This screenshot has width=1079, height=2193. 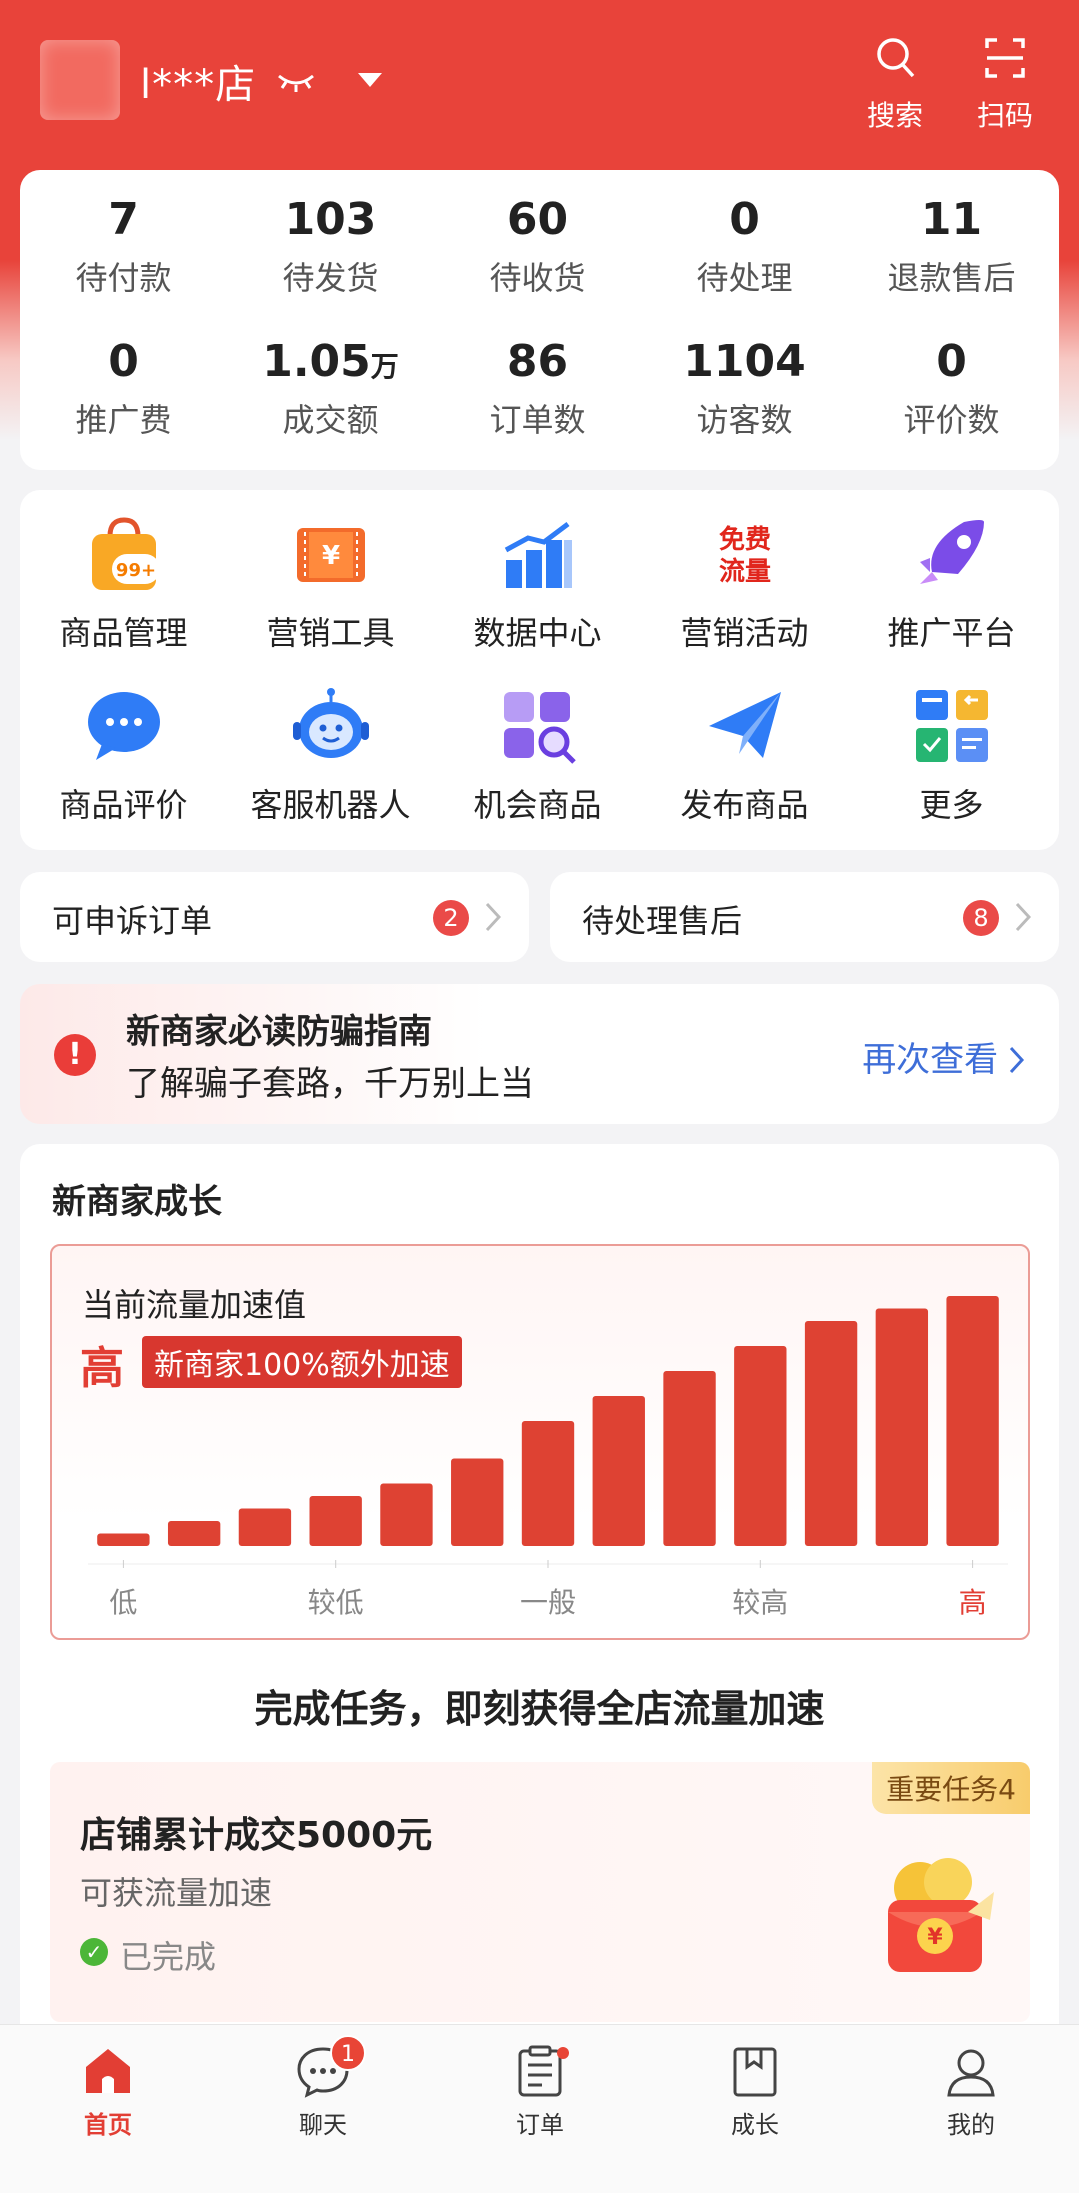 What do you see at coordinates (370, 80) in the screenshot?
I see `chevron-down-icon` at bounding box center [370, 80].